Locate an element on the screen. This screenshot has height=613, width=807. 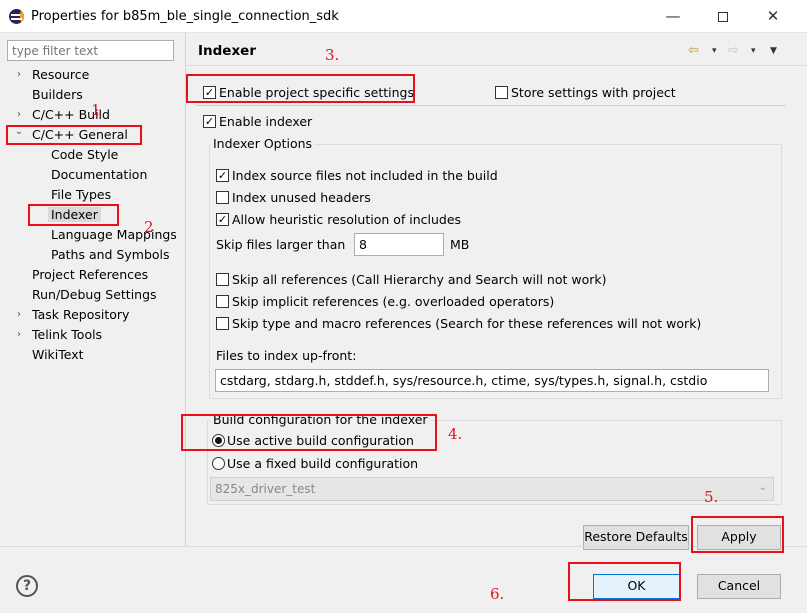
tree-item-label: Telink Tools is located at coordinates (67, 334).